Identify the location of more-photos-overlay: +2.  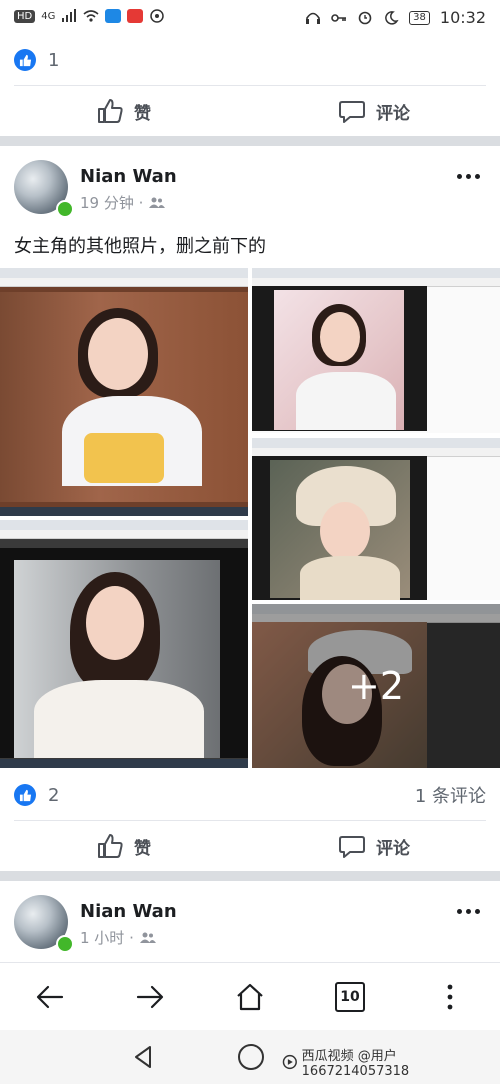
(376, 686).